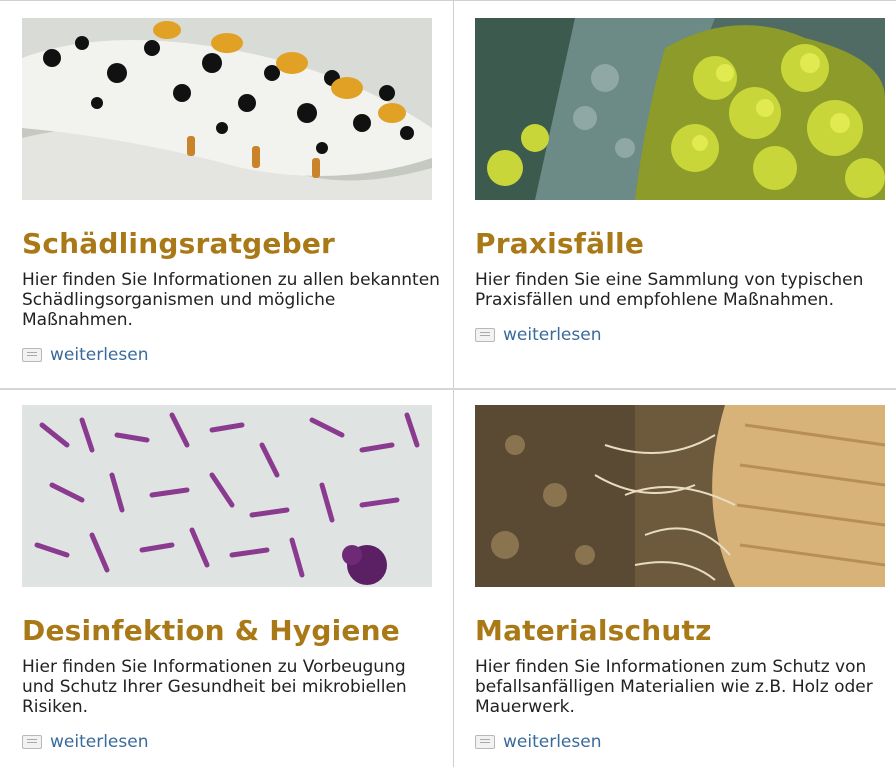 This screenshot has width=896, height=767. What do you see at coordinates (448, 0) in the screenshot?
I see `top-divider` at bounding box center [448, 0].